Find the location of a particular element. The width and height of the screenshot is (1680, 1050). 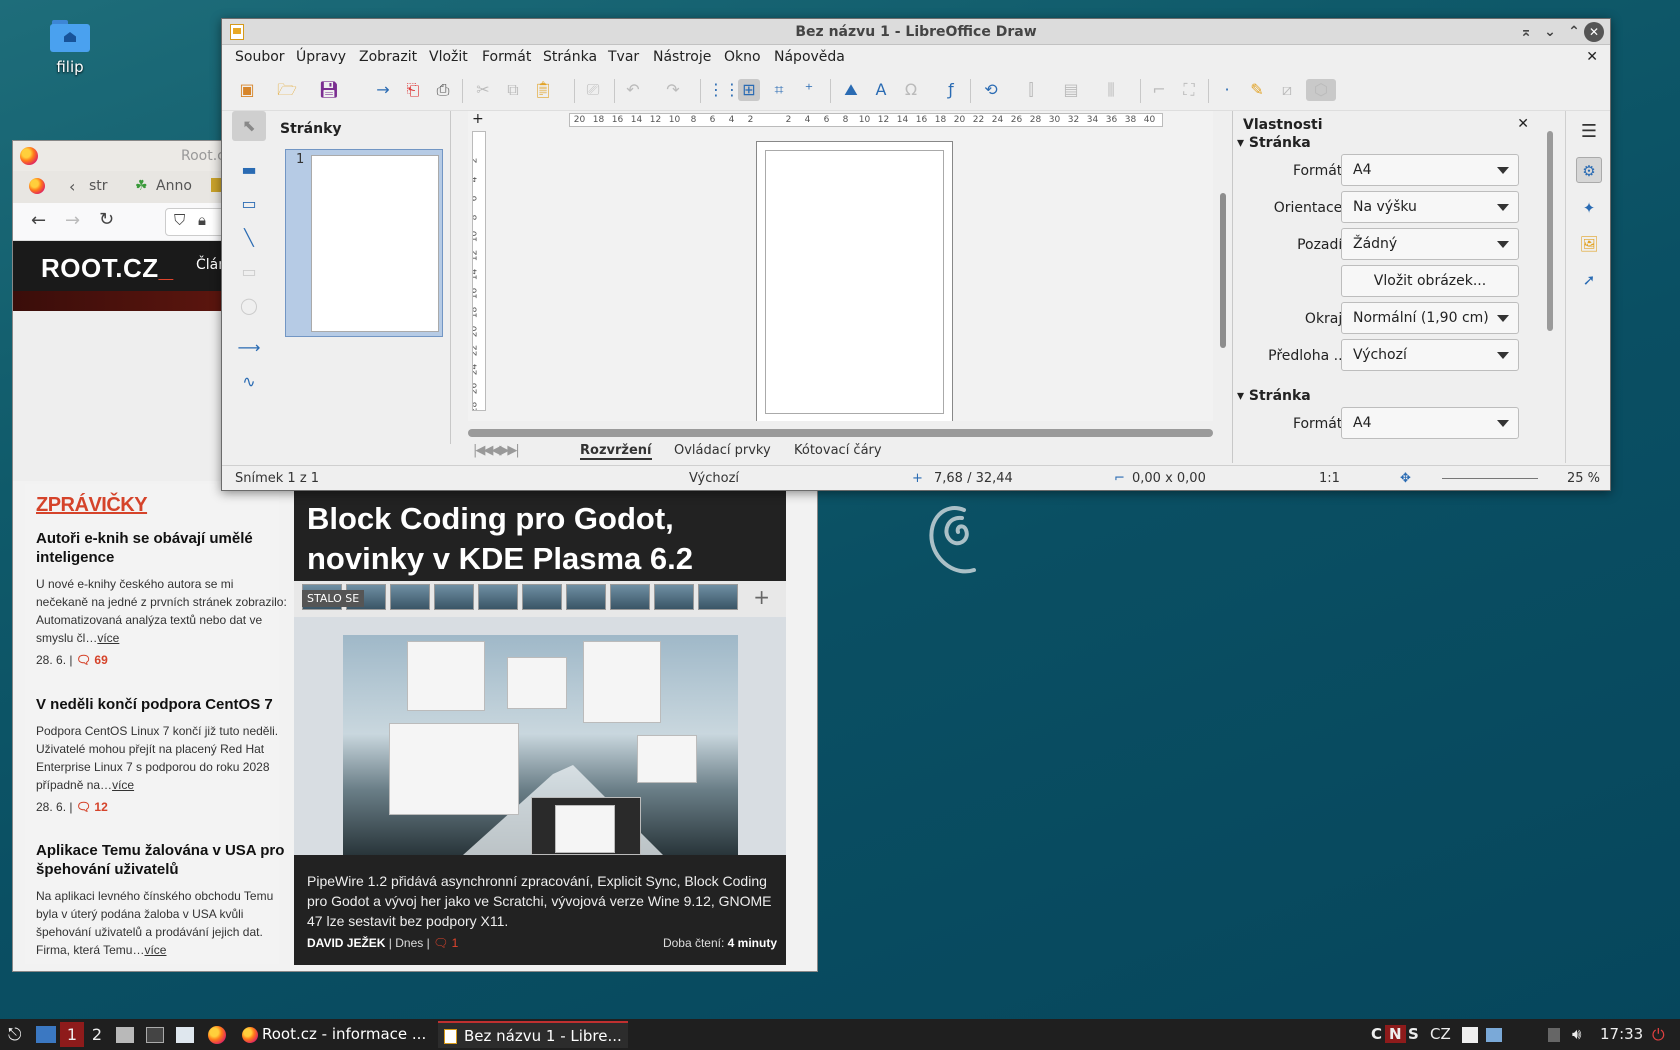

tab-scroll-left-icon: ‹ is located at coordinates (72, 186).